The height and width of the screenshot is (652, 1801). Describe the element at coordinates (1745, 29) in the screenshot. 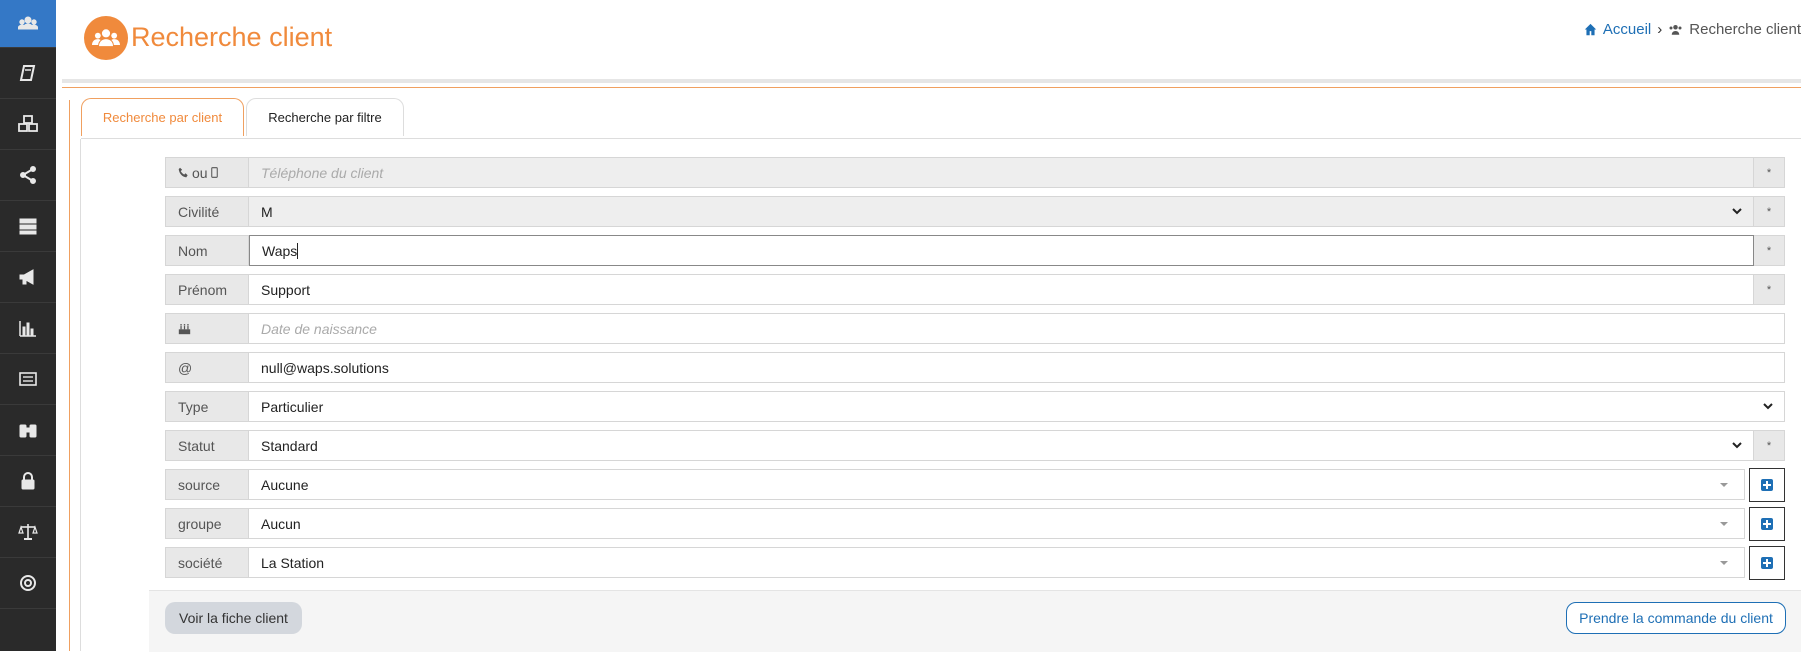

I see `breadcrumb-current: Recherche client` at that location.